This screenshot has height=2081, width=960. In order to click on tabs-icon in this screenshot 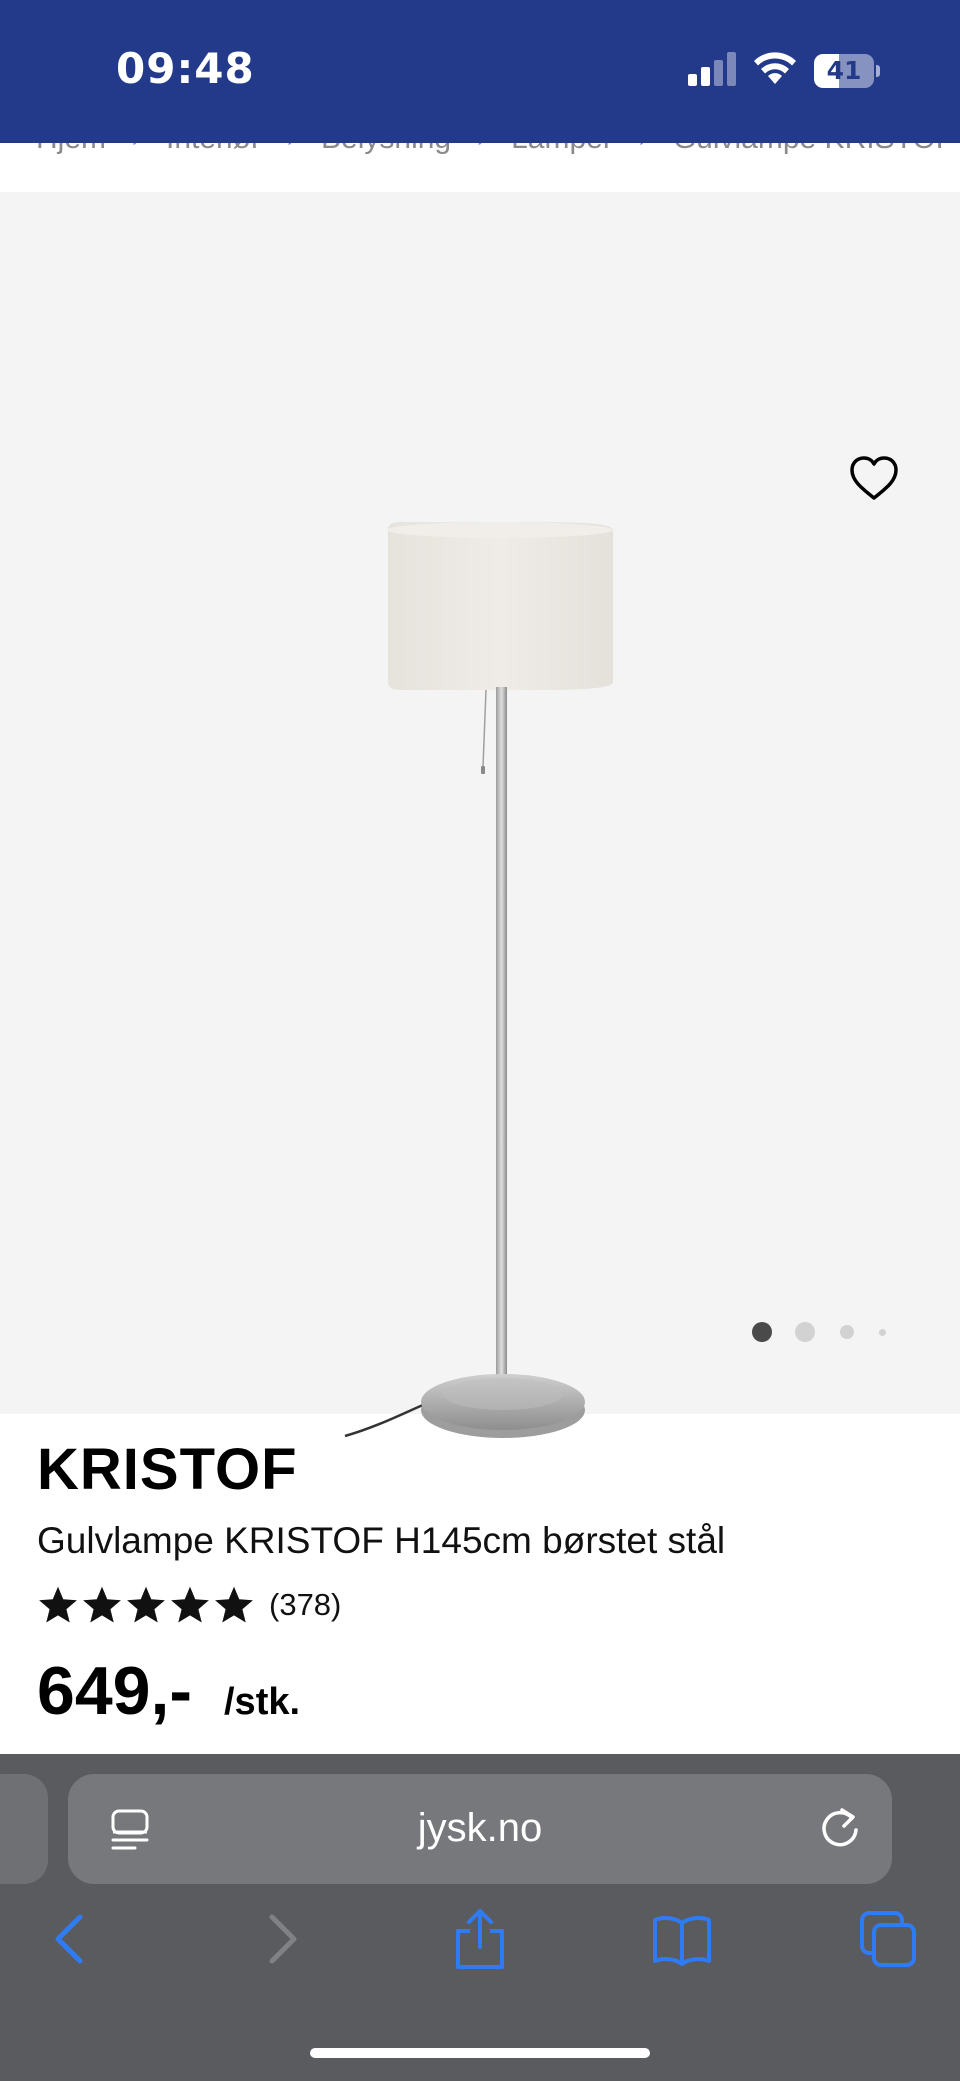, I will do `click(888, 1939)`.